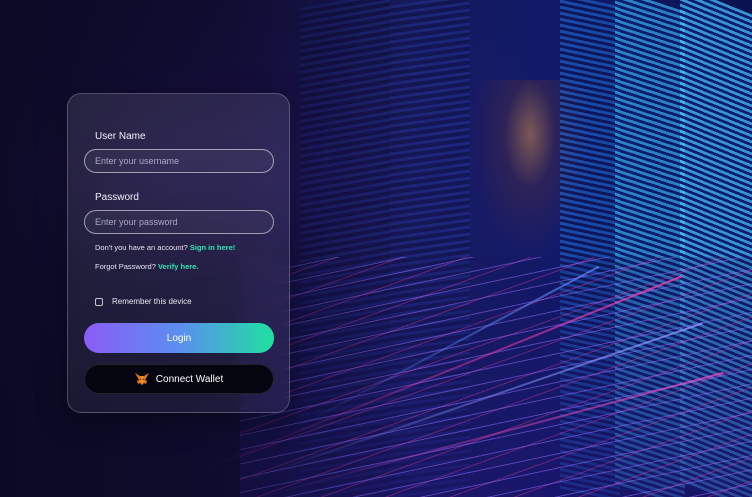  What do you see at coordinates (99, 301) in the screenshot?
I see `remember-device-checkbox` at bounding box center [99, 301].